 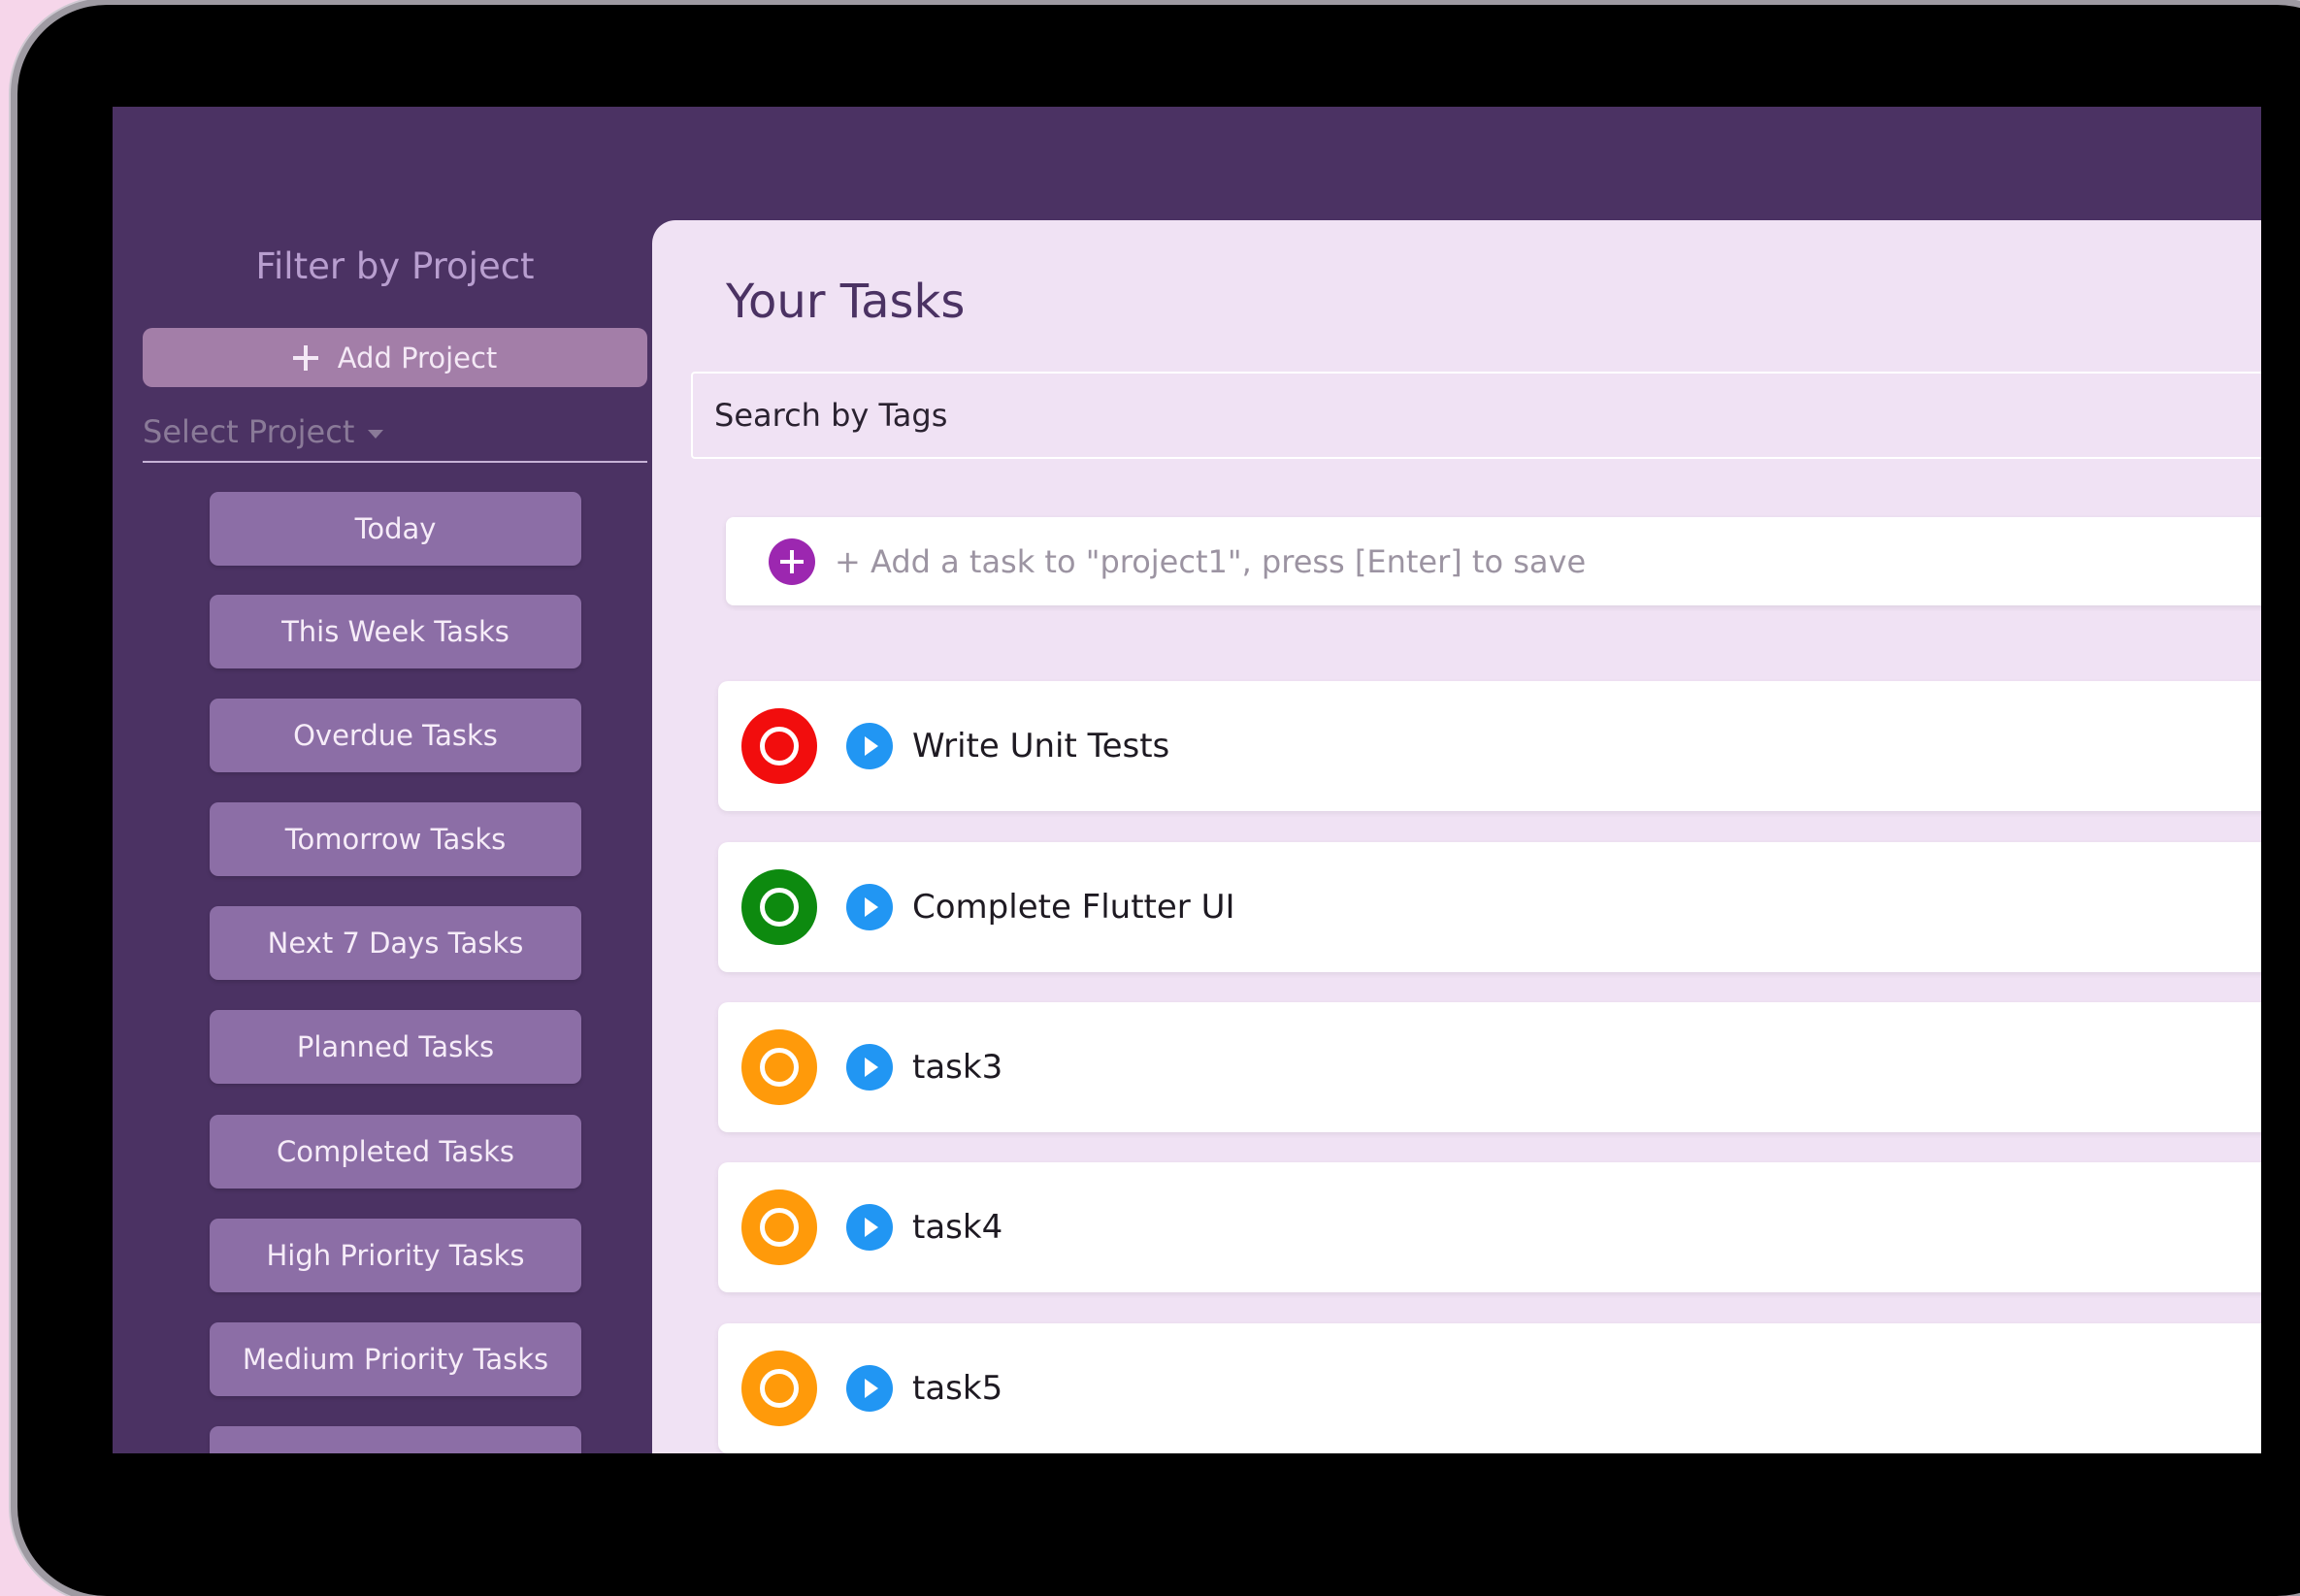 What do you see at coordinates (1073, 907) in the screenshot?
I see `task-name: Complete Flutter UI` at bounding box center [1073, 907].